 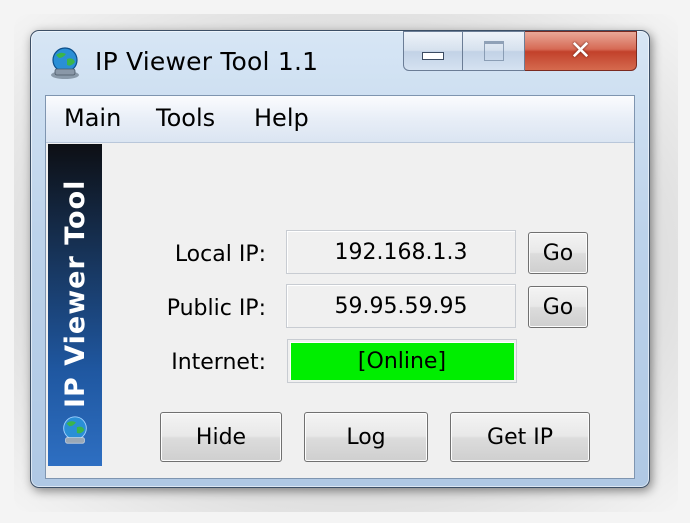 I want to click on public-ip-go-button: Go, so click(x=558, y=307).